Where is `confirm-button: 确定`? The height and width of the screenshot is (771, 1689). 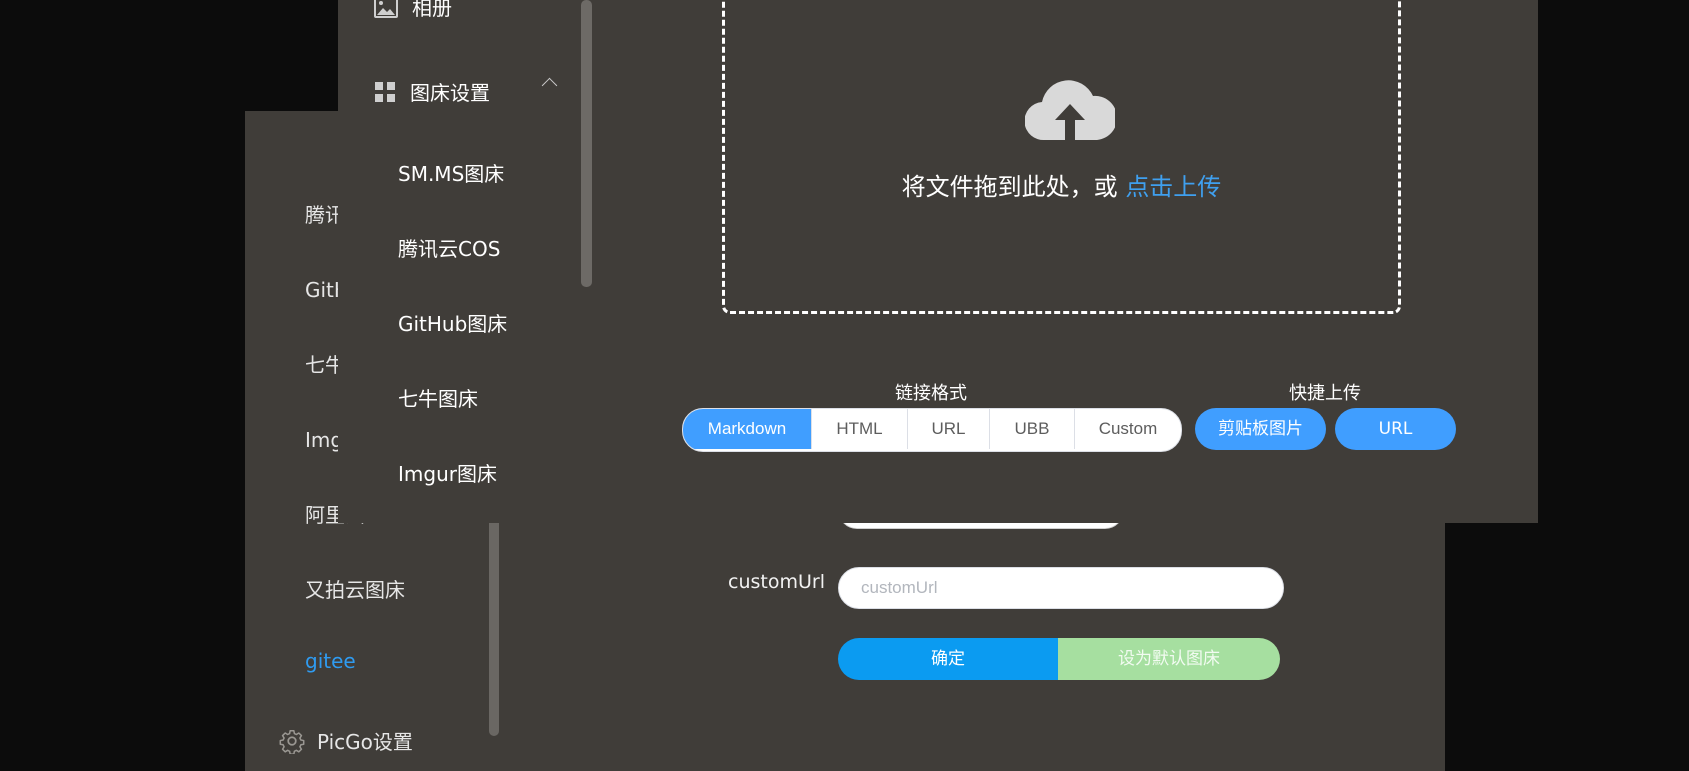 confirm-button: 确定 is located at coordinates (948, 659).